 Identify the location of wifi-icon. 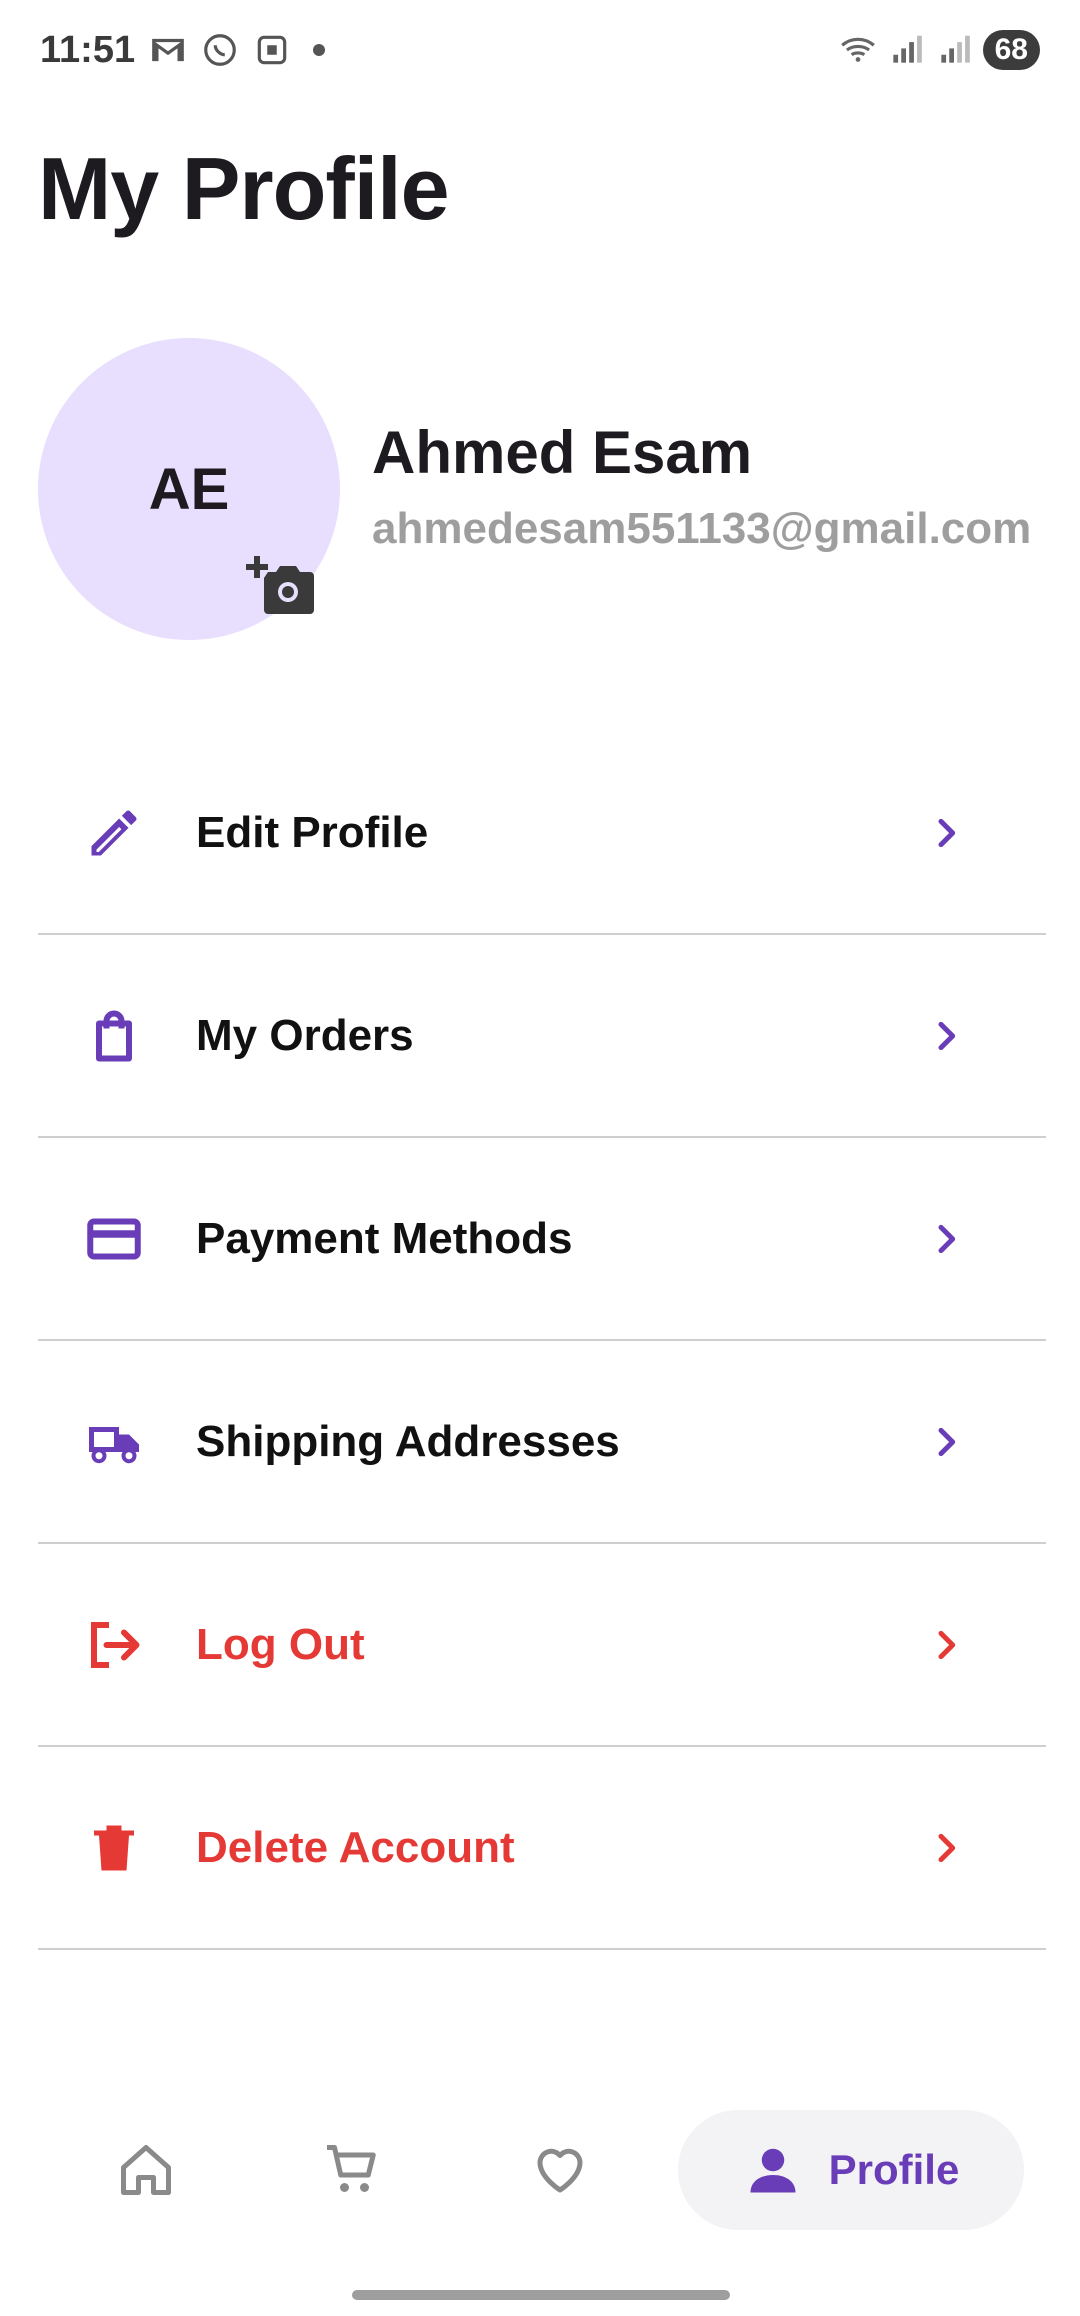
(858, 50).